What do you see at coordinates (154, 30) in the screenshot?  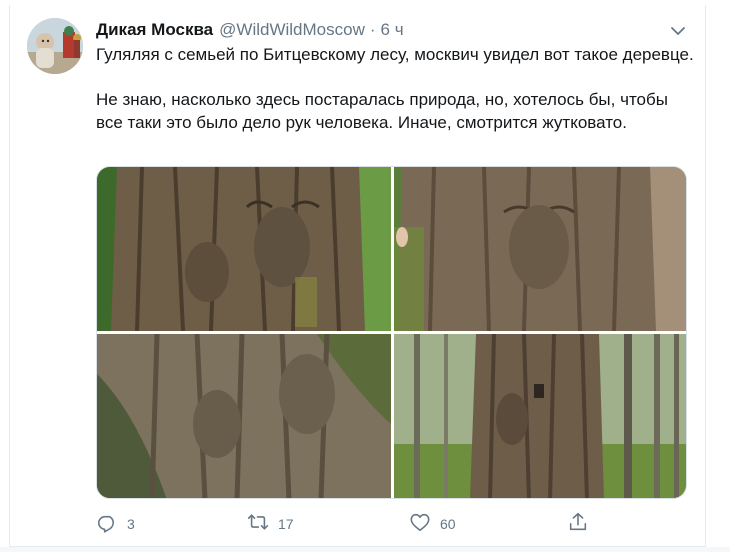 I see `author-name: Дикая Москва` at bounding box center [154, 30].